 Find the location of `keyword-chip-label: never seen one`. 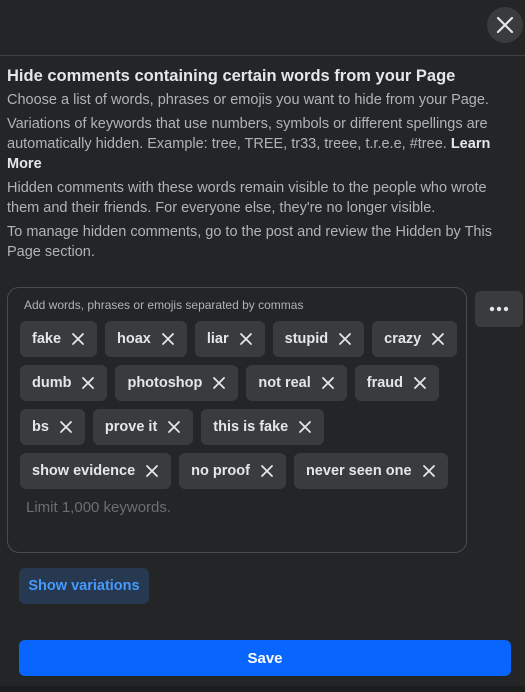

keyword-chip-label: never seen one is located at coordinates (358, 471).